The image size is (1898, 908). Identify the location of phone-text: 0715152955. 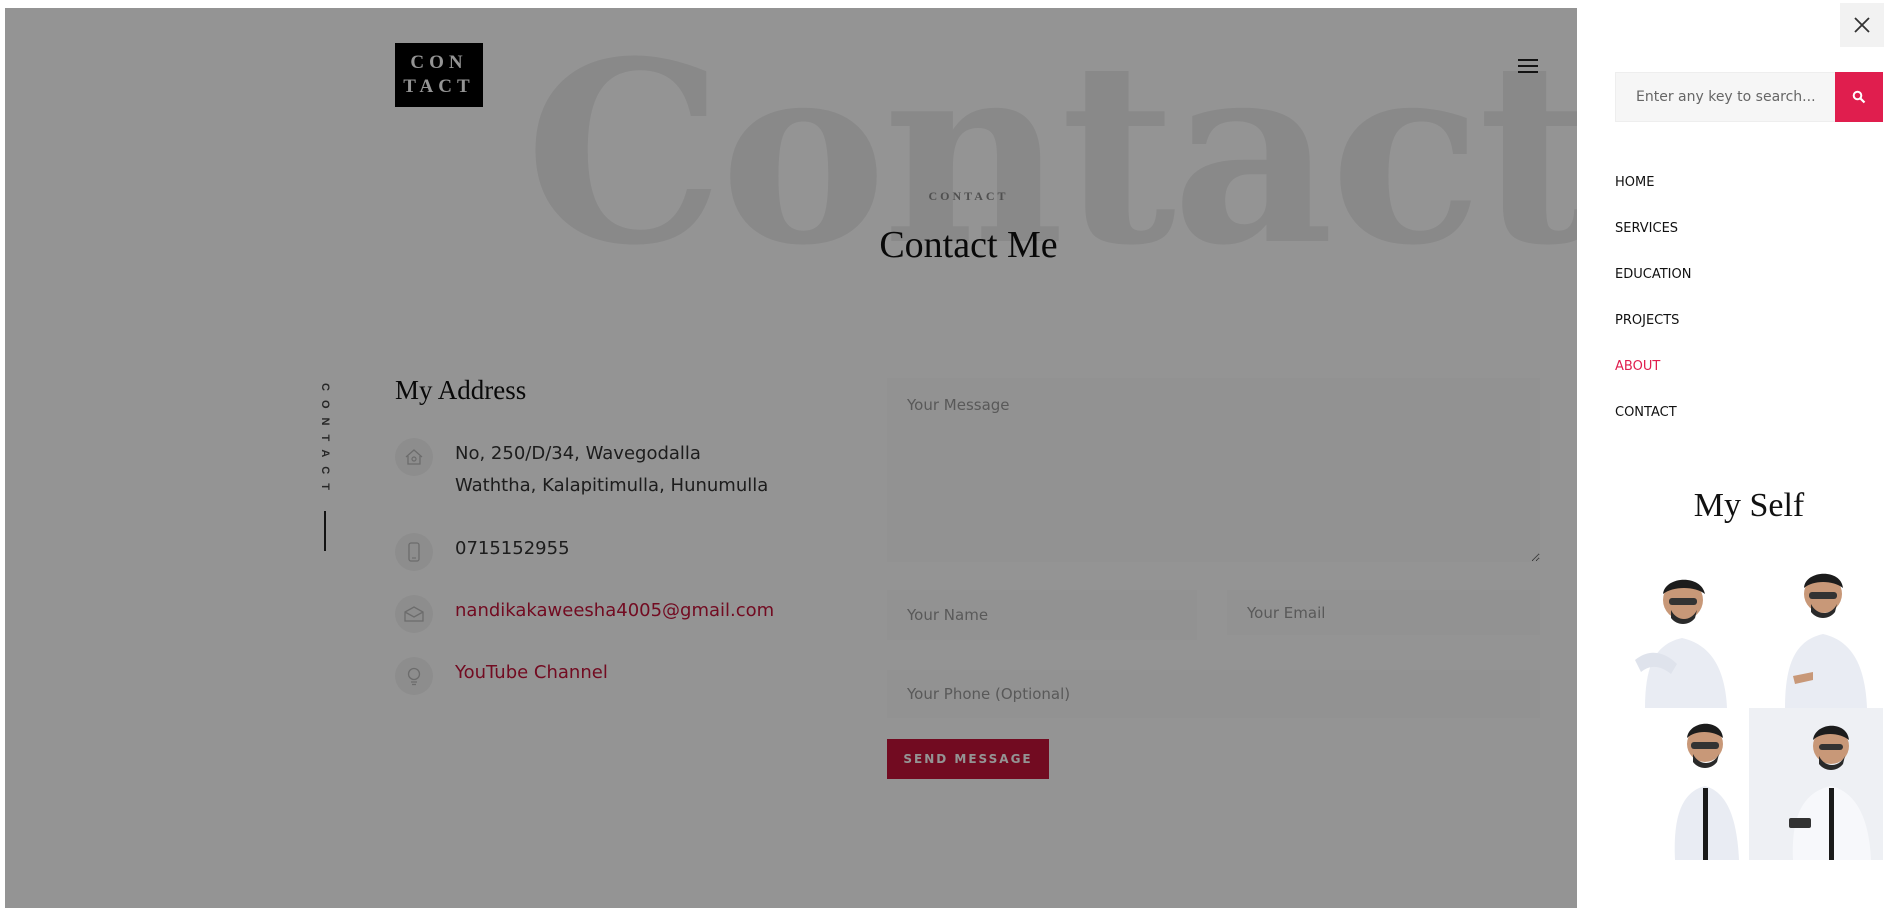
(512, 548).